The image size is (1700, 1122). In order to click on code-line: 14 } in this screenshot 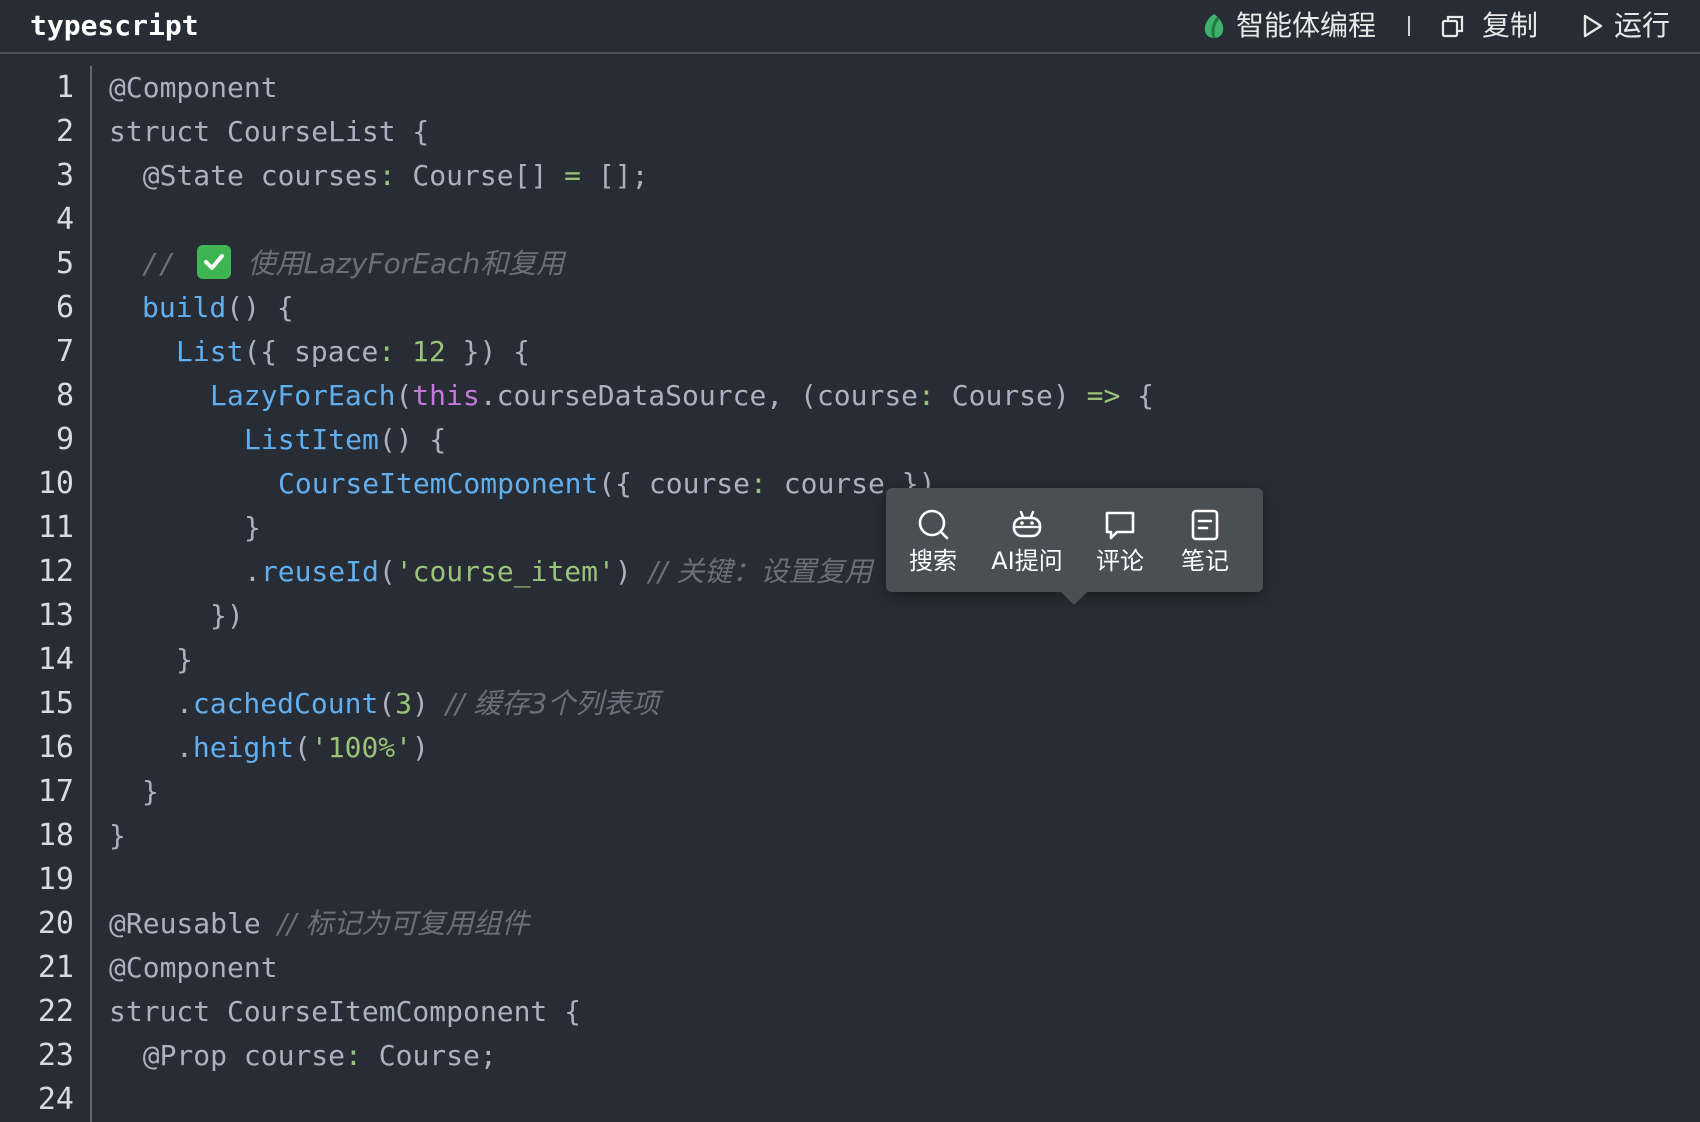, I will do `click(850, 660)`.